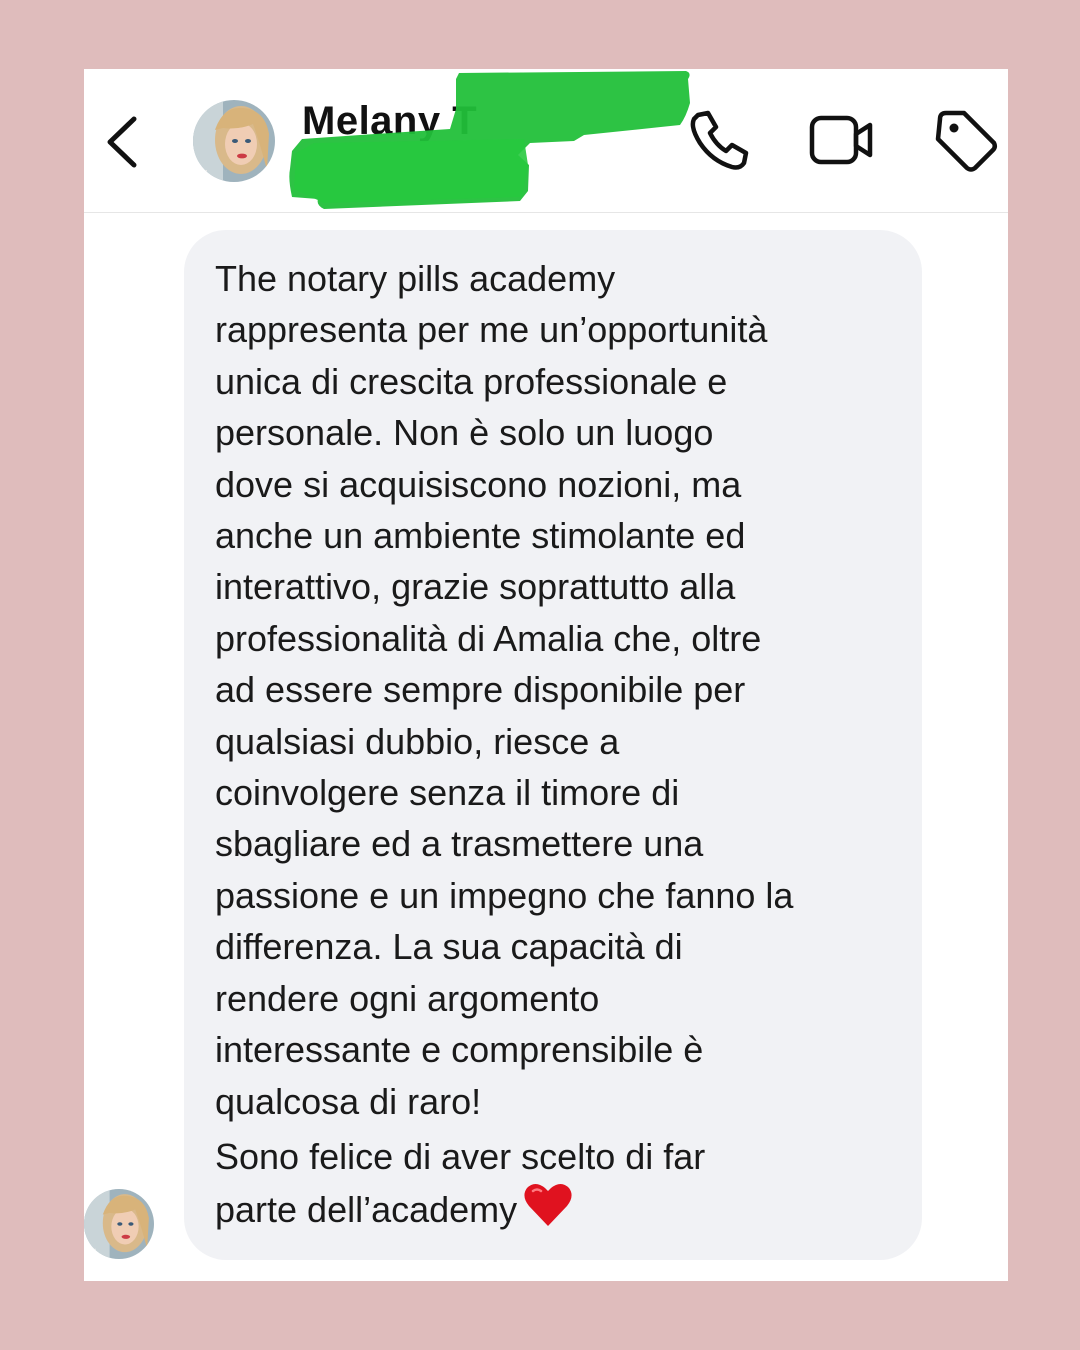 The height and width of the screenshot is (1350, 1080). I want to click on message-last-line: parte dell’academy, so click(560, 1208).